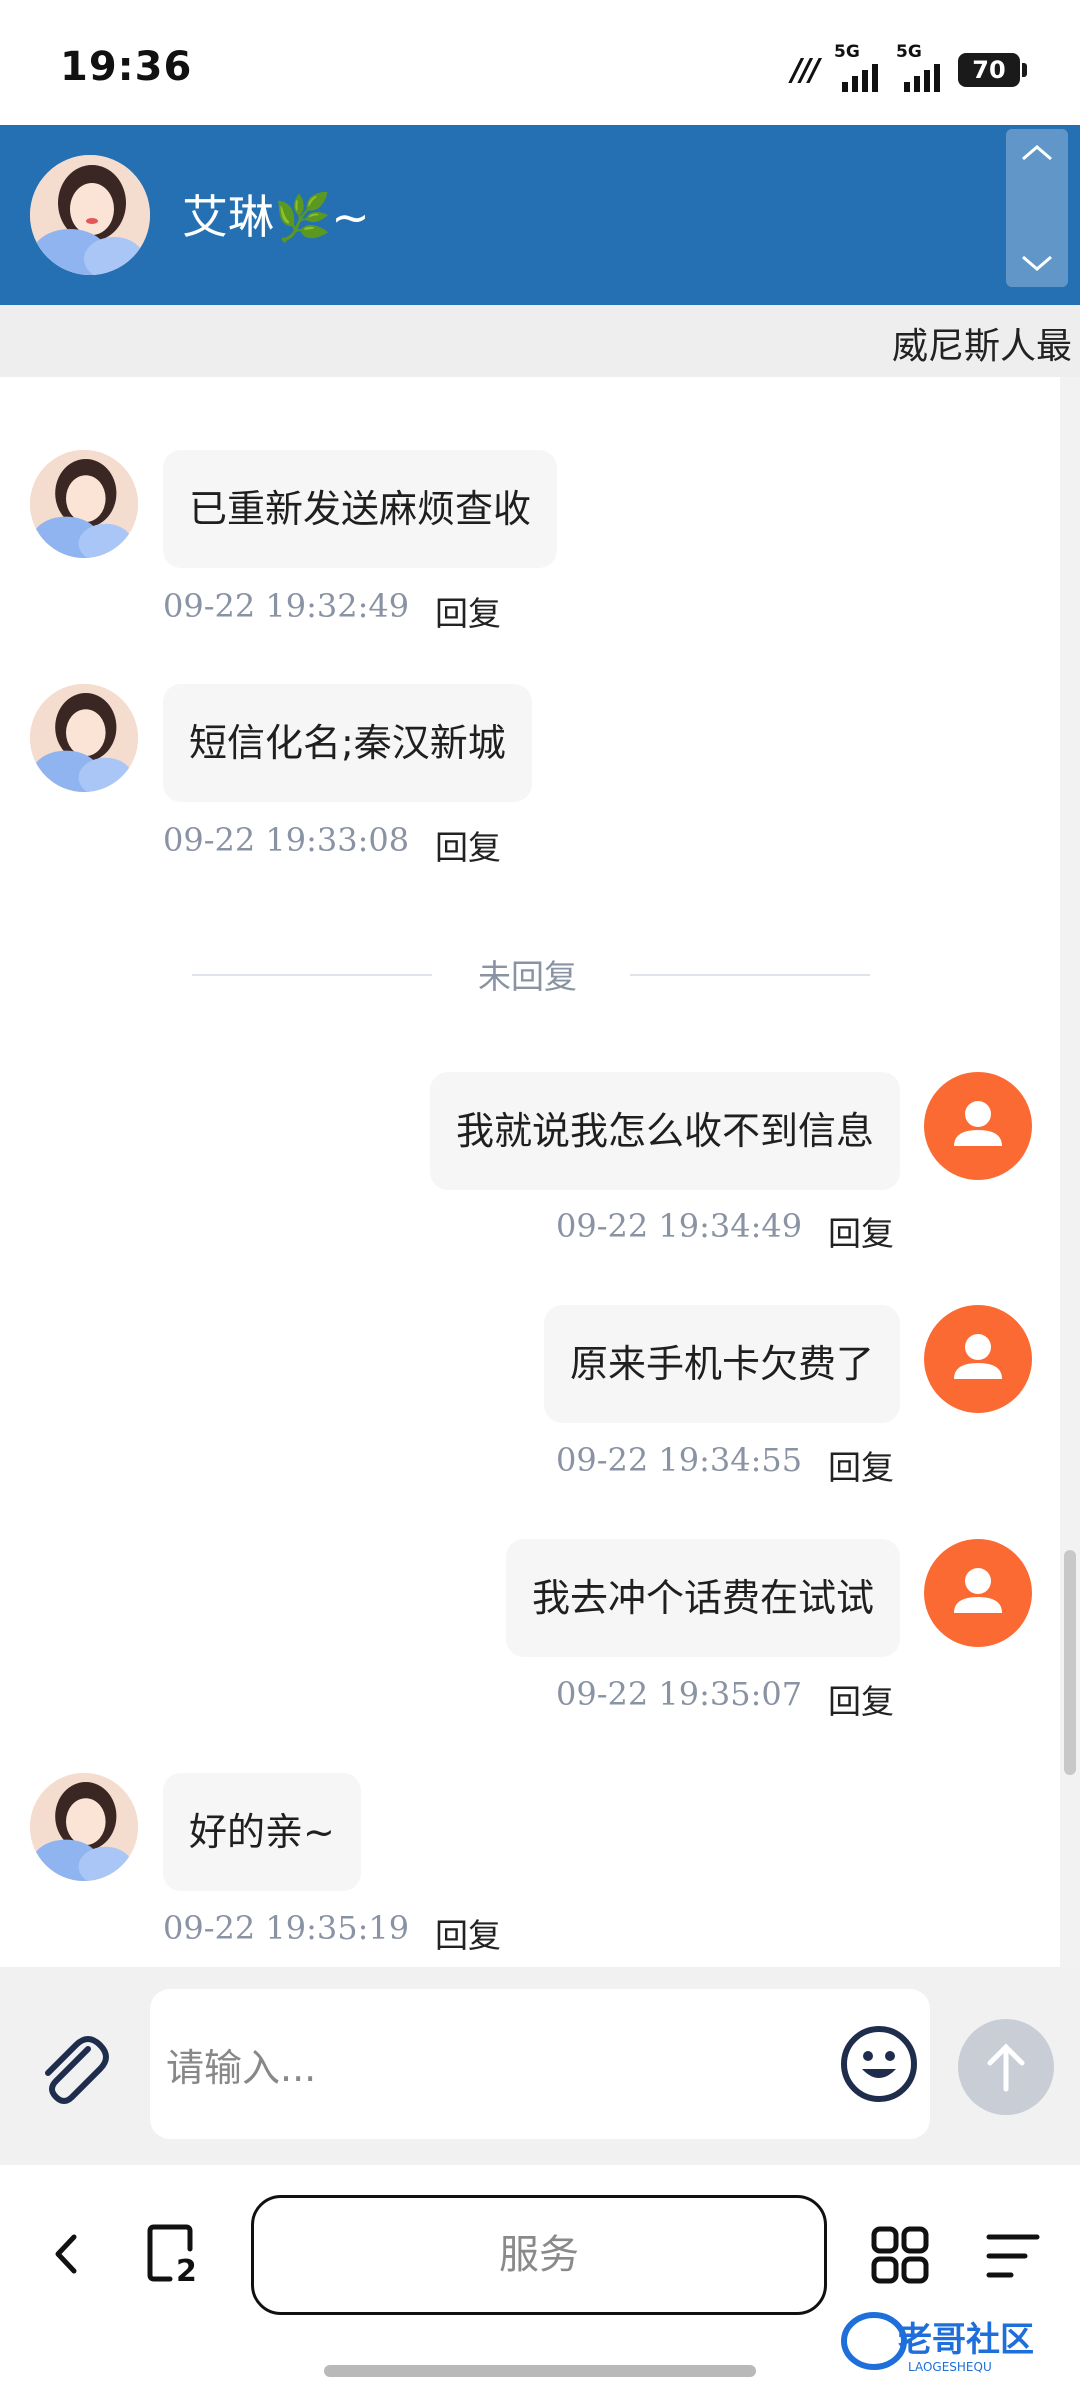  I want to click on back-icon, so click(67, 2254).